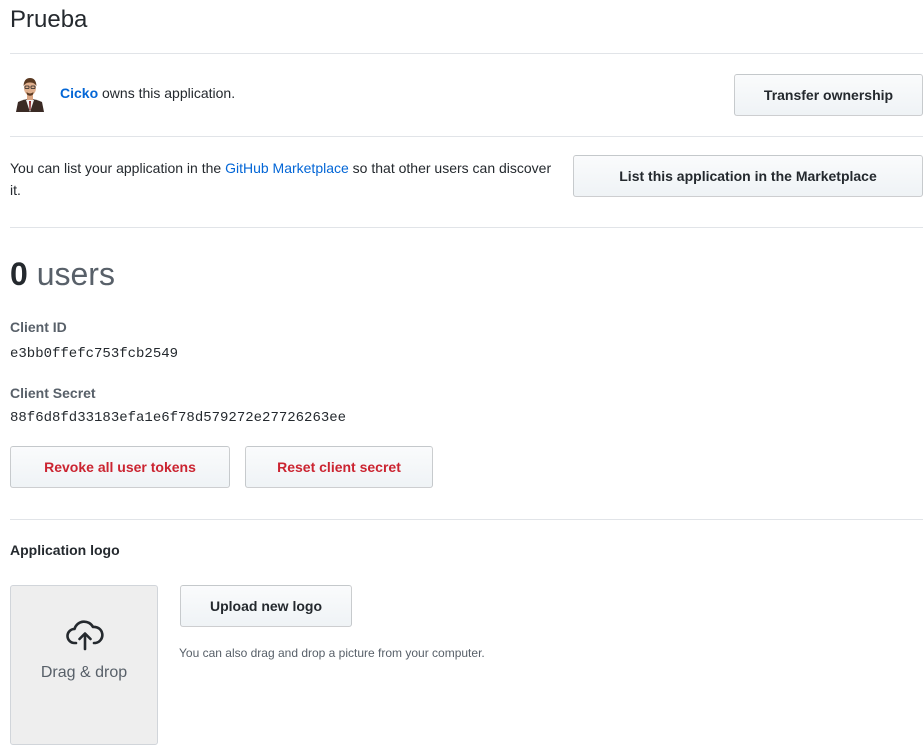 The width and height of the screenshot is (923, 745). I want to click on logo-dropzone: Drag & drop, so click(84, 665).